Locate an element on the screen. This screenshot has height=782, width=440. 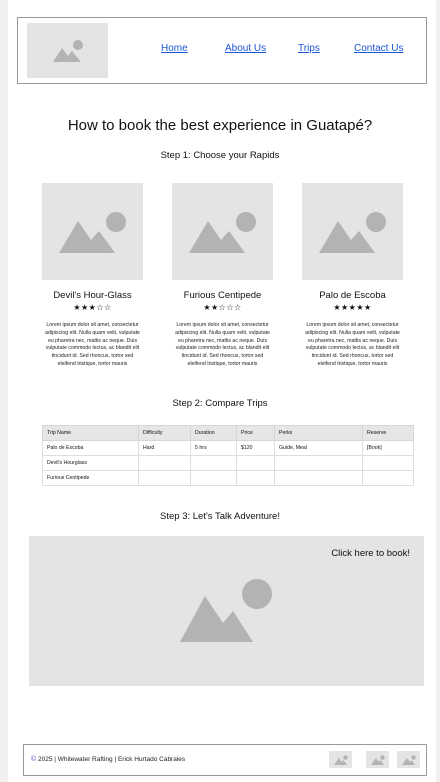
nav-contact-link: Contact Us is located at coordinates (378, 48).